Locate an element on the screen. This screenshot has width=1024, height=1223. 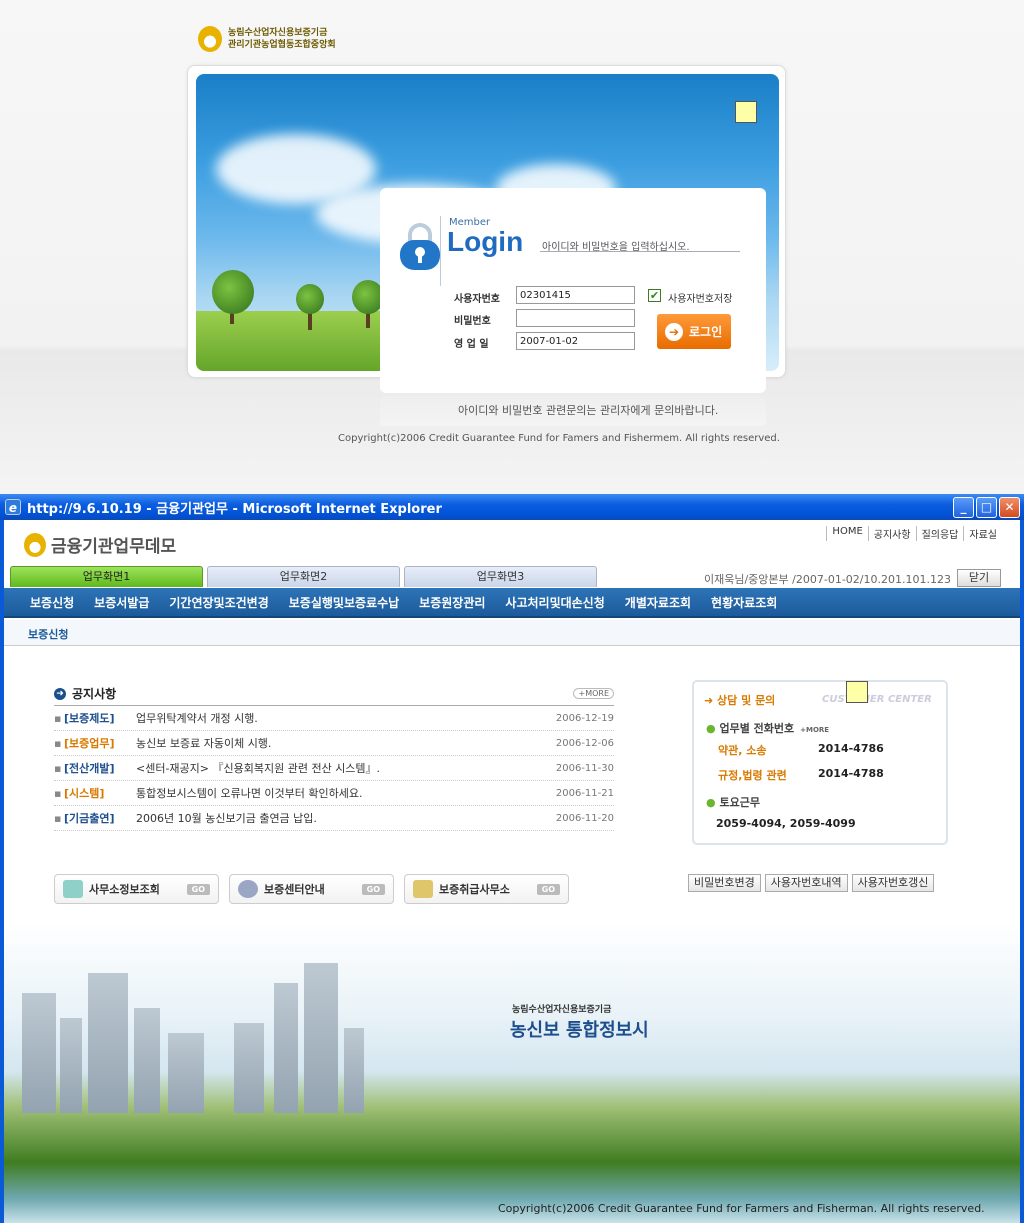
notice-date: 2006-11-30 is located at coordinates (584, 768).